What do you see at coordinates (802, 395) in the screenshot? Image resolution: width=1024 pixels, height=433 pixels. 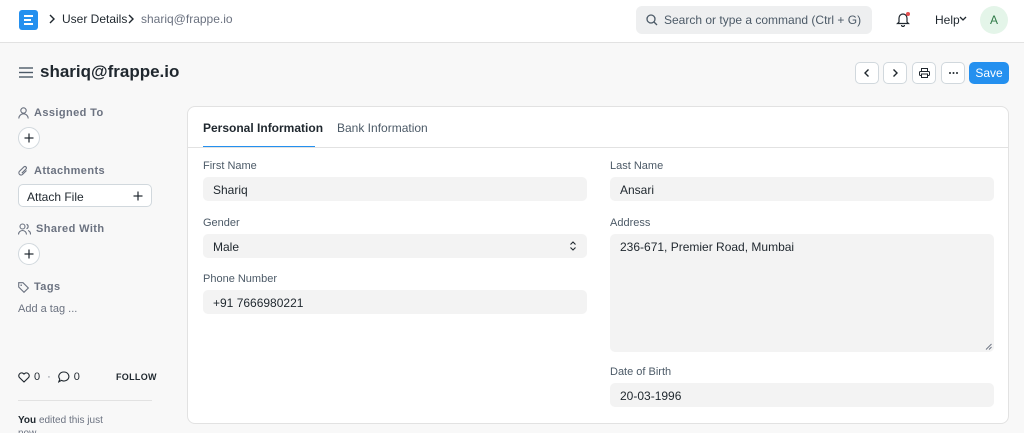 I see `date-of-birth-field: 20-03-1996` at bounding box center [802, 395].